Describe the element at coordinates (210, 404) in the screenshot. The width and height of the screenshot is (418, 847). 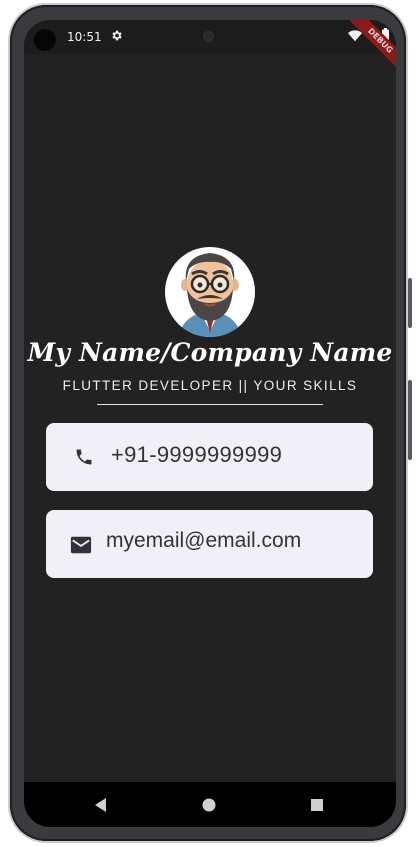
I see `divider` at that location.